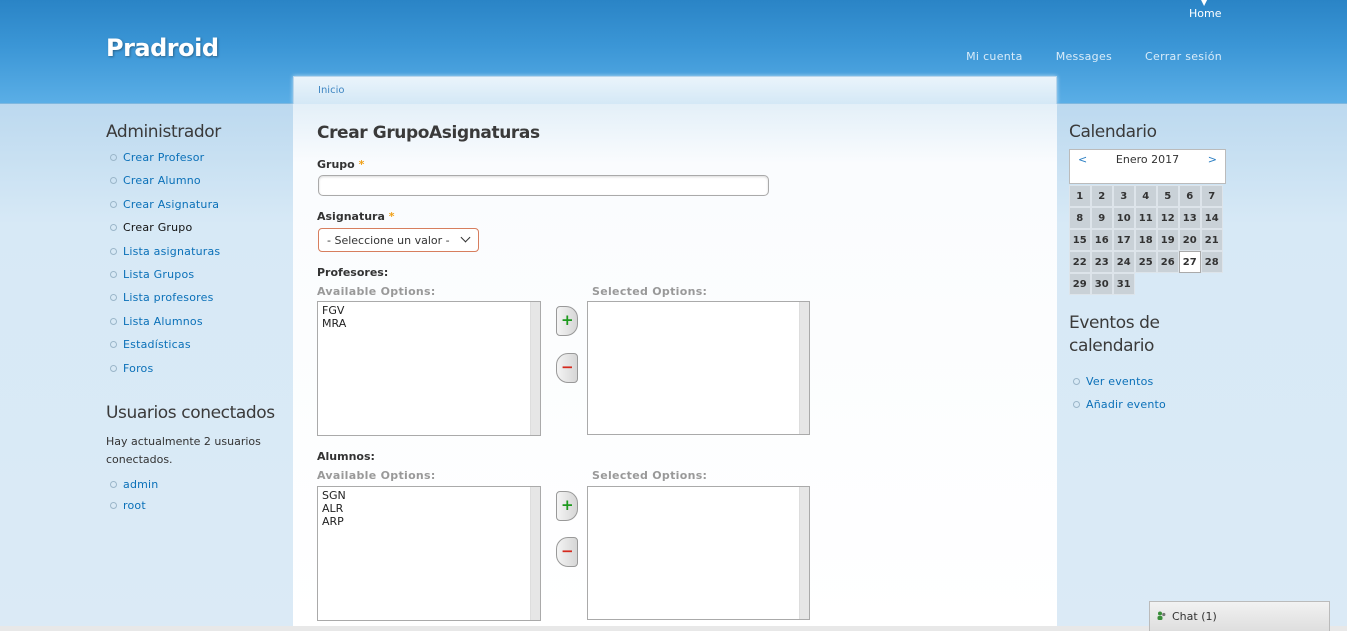 The height and width of the screenshot is (631, 1347). Describe the element at coordinates (1080, 196) in the screenshot. I see `calendar-day: 1` at that location.